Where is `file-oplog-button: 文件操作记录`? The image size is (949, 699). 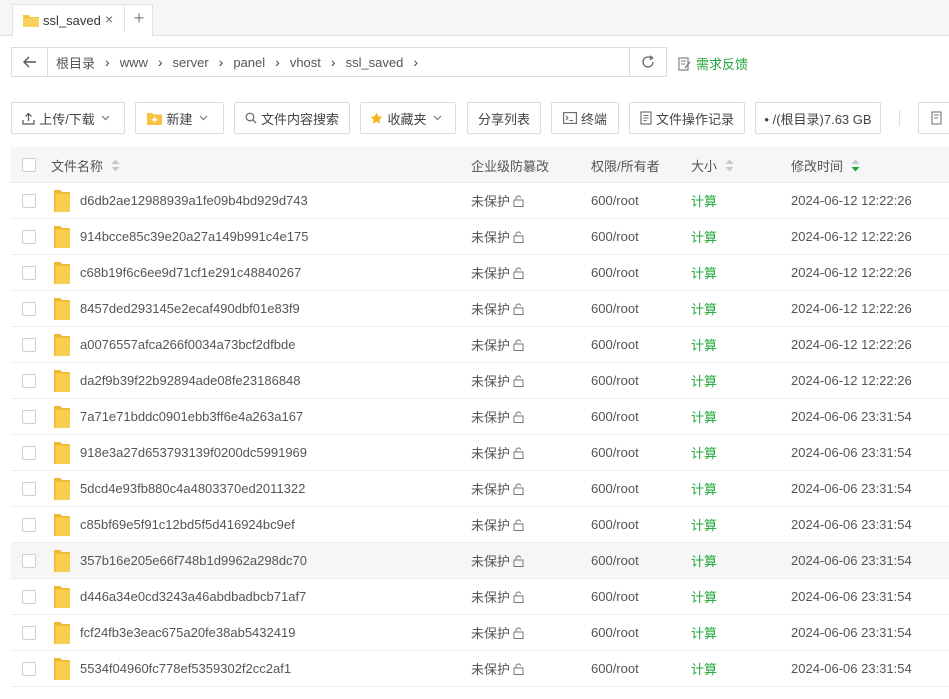 file-oplog-button: 文件操作记录 is located at coordinates (687, 118).